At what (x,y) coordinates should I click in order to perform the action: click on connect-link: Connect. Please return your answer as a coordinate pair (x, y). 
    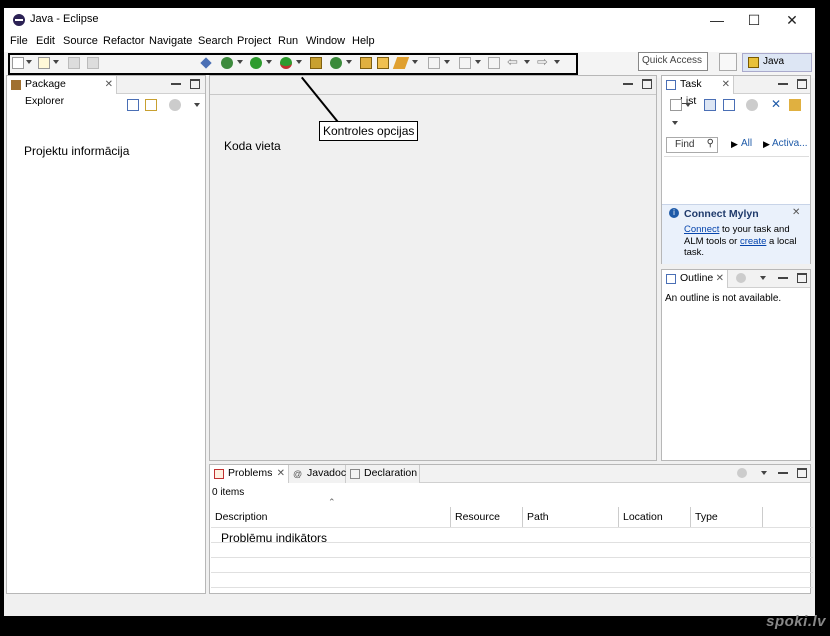
    Looking at the image, I should click on (701, 229).